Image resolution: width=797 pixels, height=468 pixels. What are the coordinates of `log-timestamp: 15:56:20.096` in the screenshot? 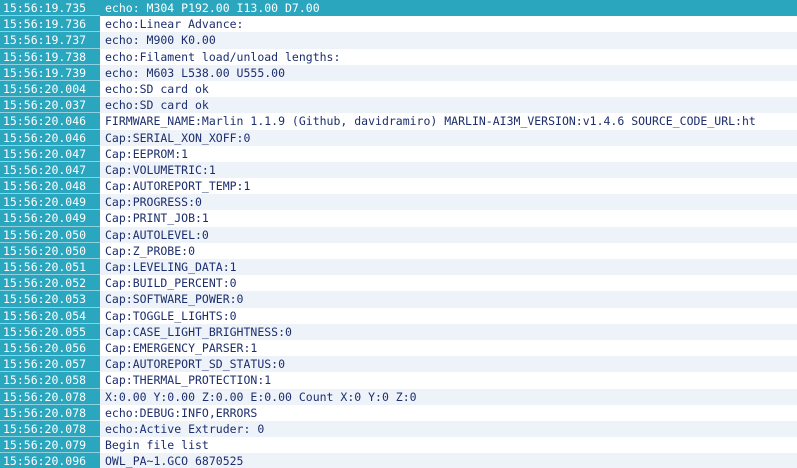 It's located at (50, 460).